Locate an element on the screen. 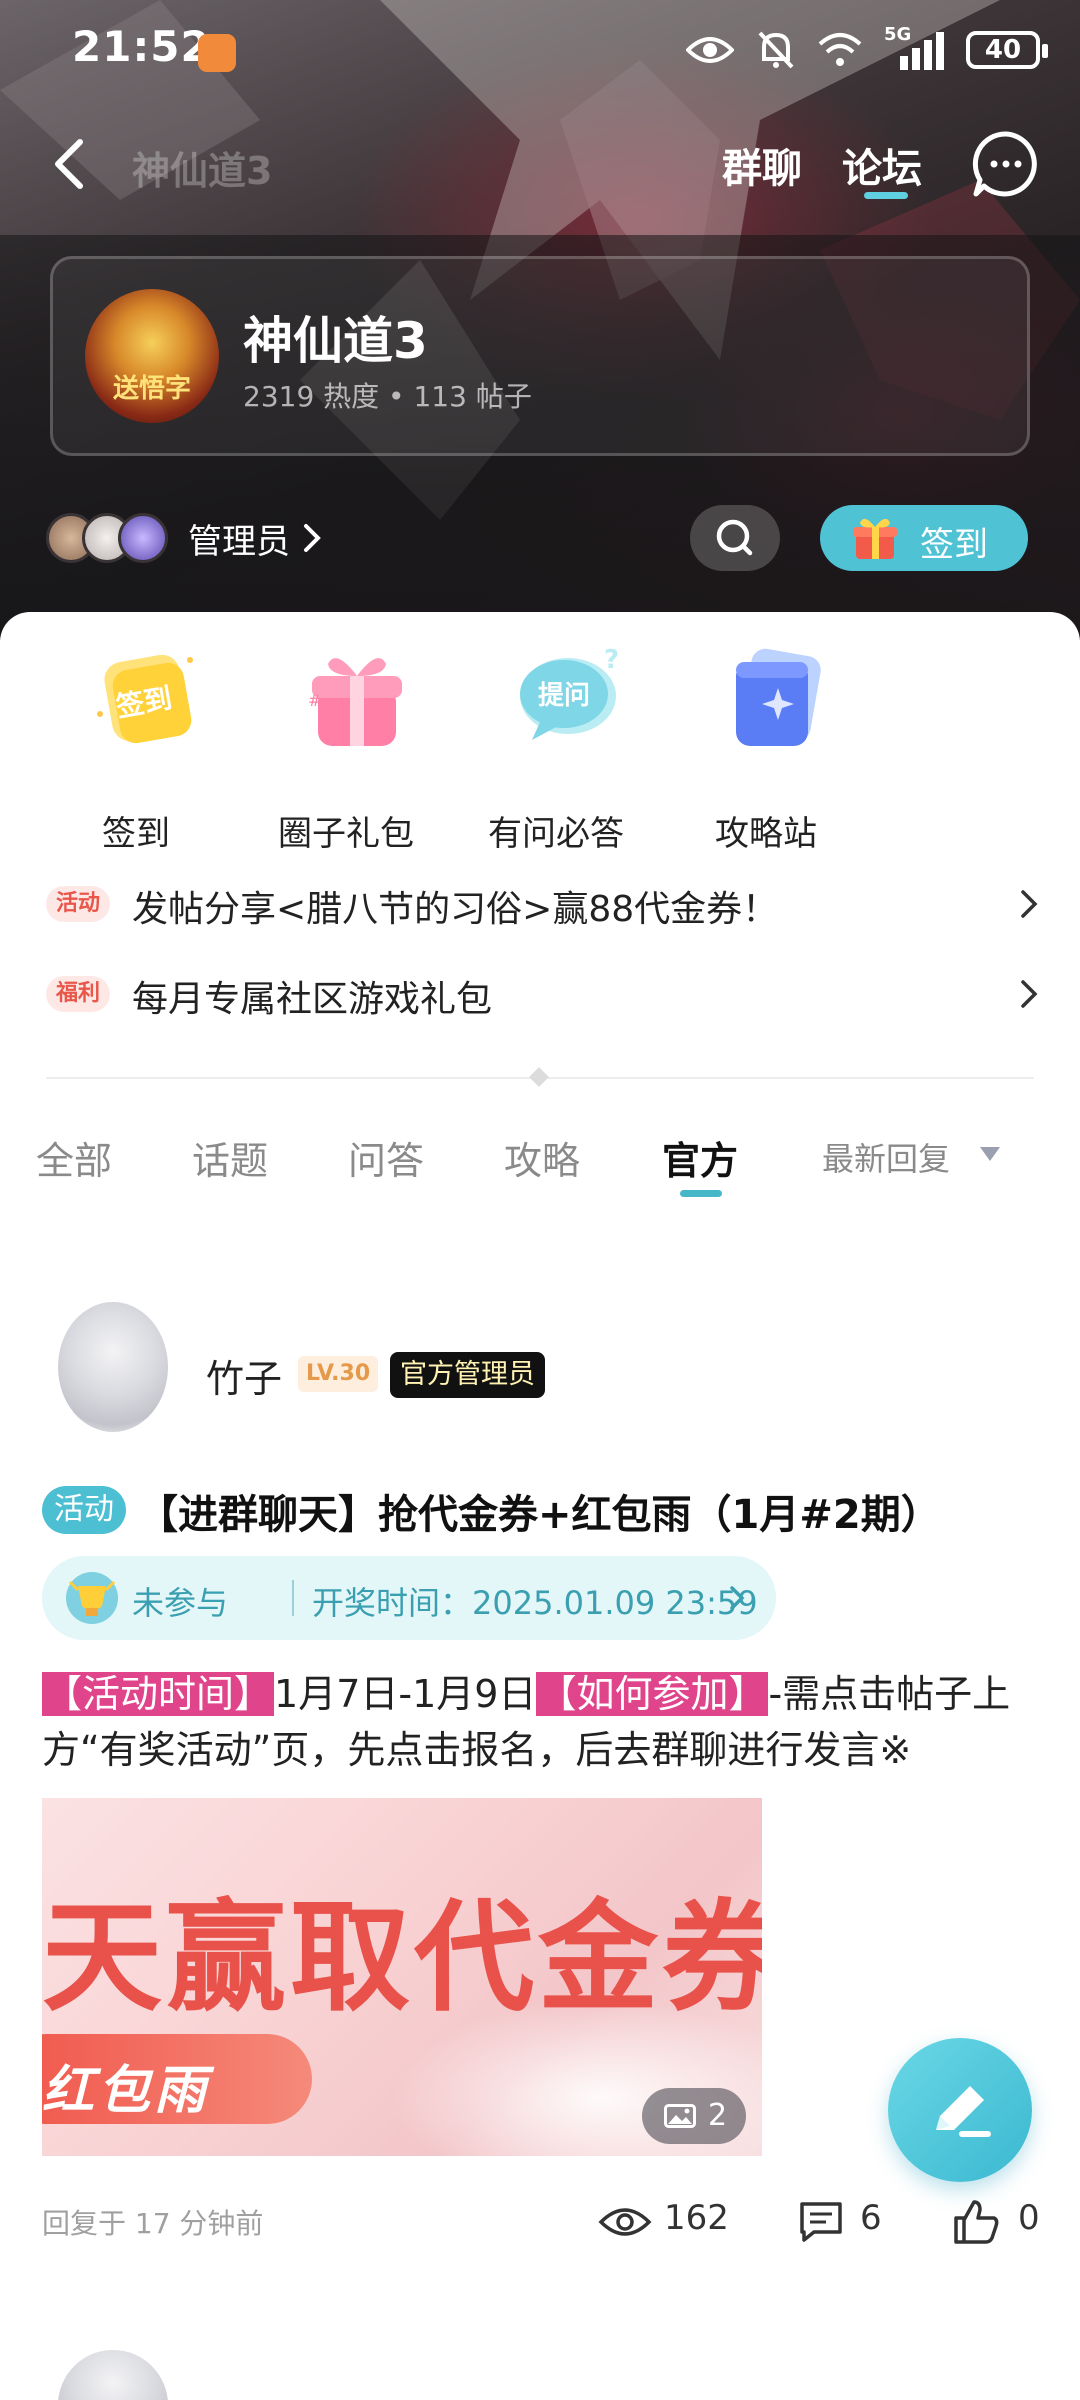 This screenshot has width=1080, height=2400. like-count: 0 is located at coordinates (1029, 2218).